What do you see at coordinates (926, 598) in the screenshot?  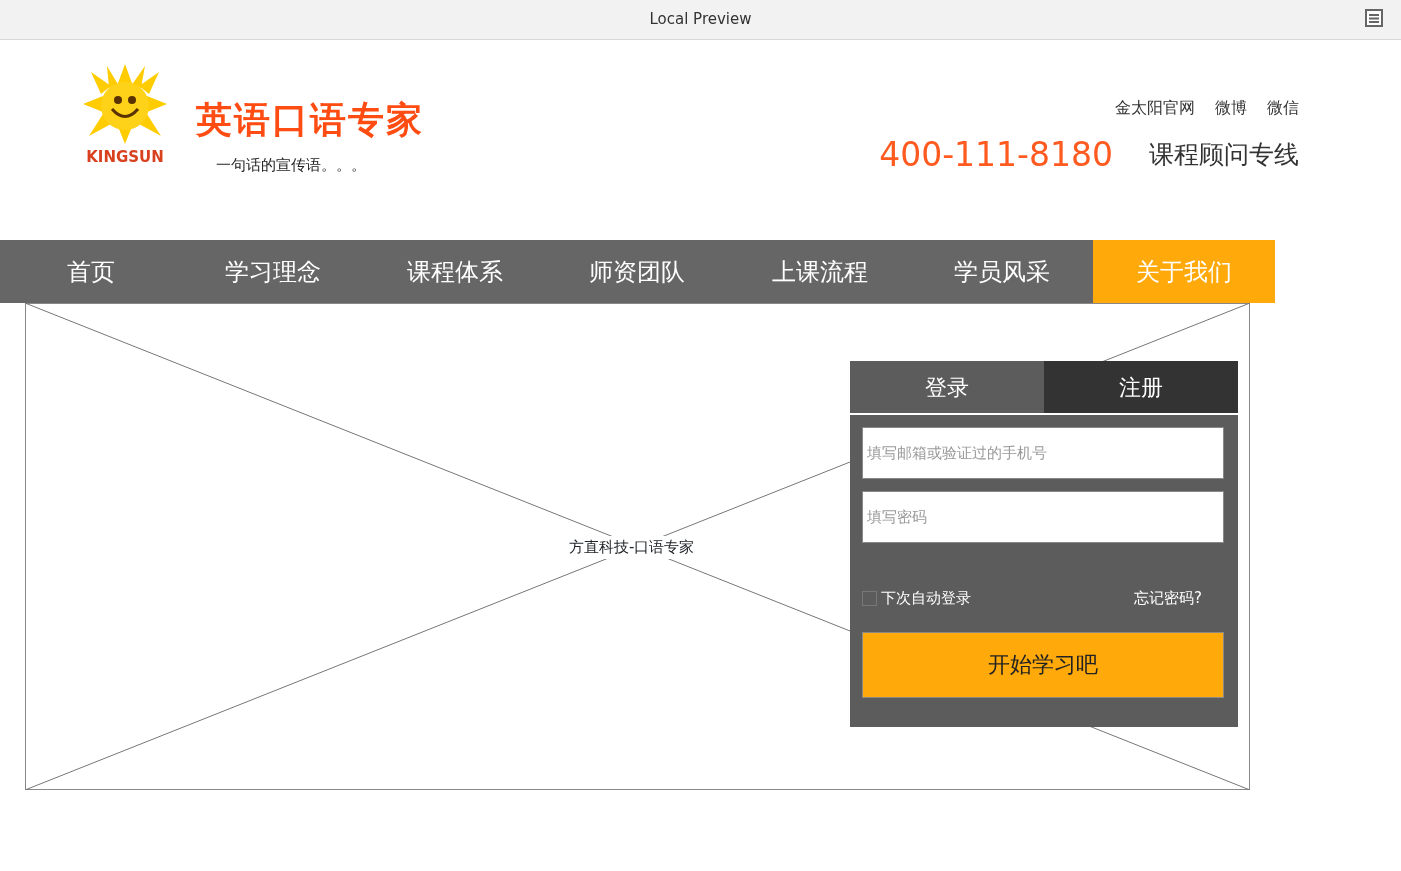 I see `checkbox-label: 下次自动登录` at bounding box center [926, 598].